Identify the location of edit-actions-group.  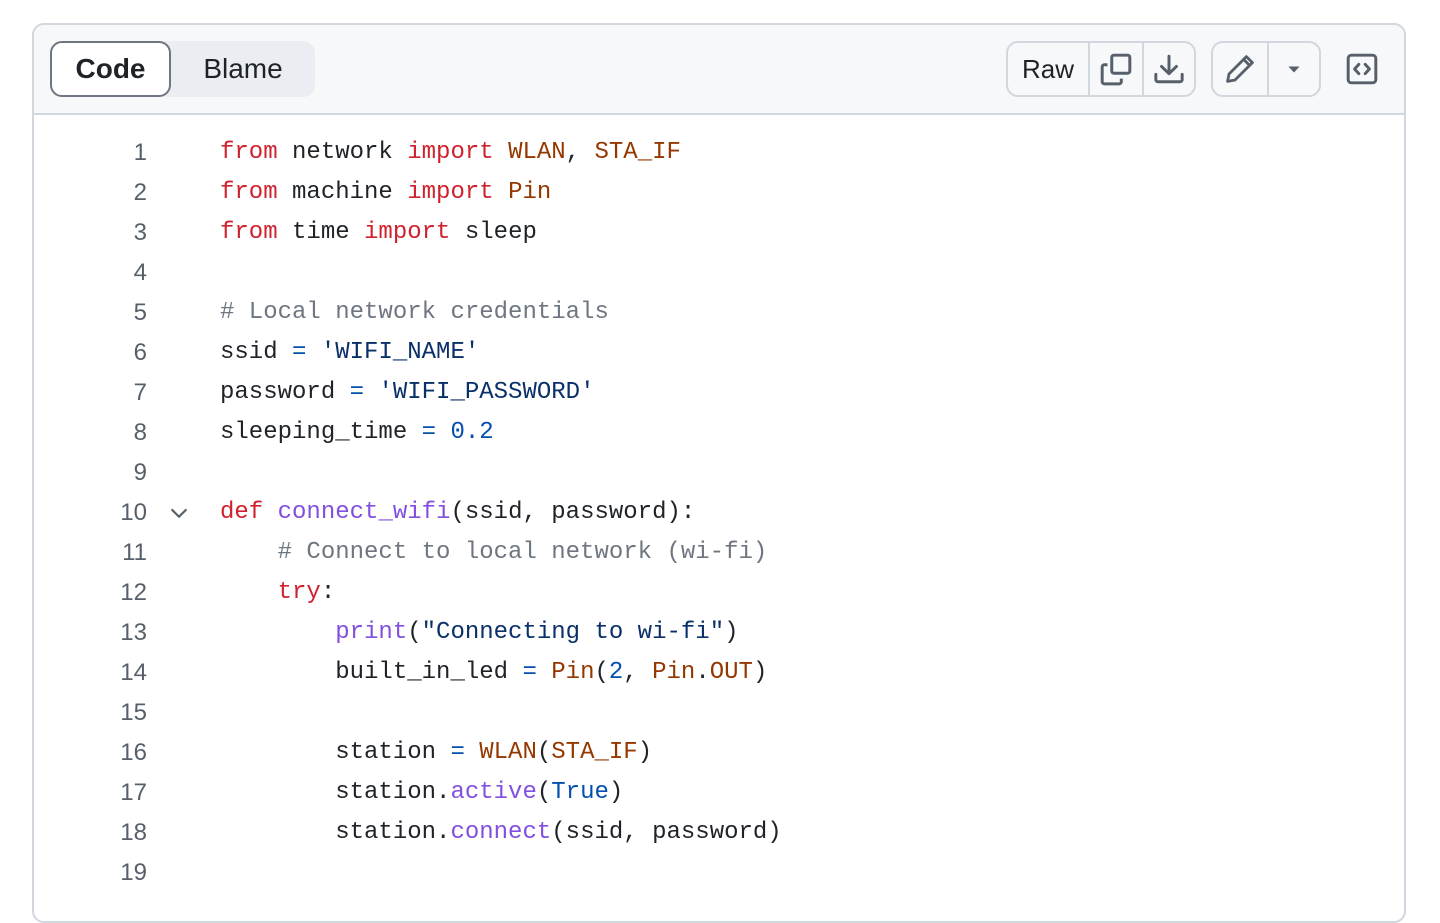
(1266, 69).